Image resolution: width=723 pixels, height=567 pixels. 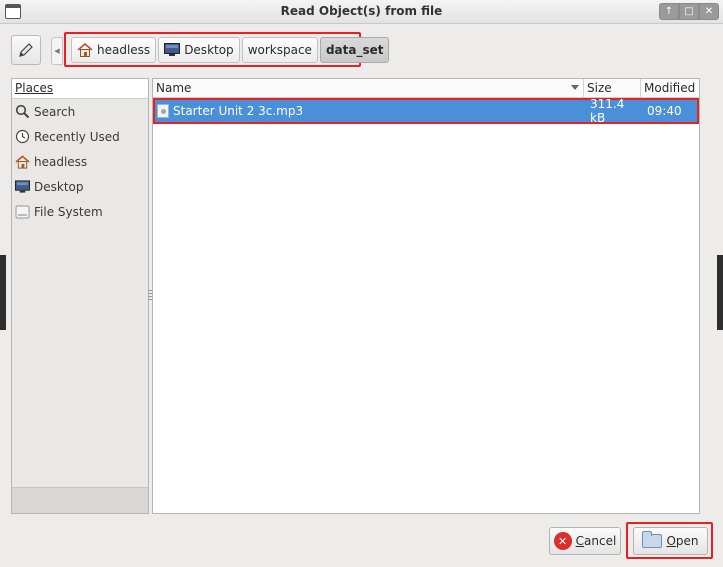 I want to click on sort-descending-icon, so click(x=575, y=87).